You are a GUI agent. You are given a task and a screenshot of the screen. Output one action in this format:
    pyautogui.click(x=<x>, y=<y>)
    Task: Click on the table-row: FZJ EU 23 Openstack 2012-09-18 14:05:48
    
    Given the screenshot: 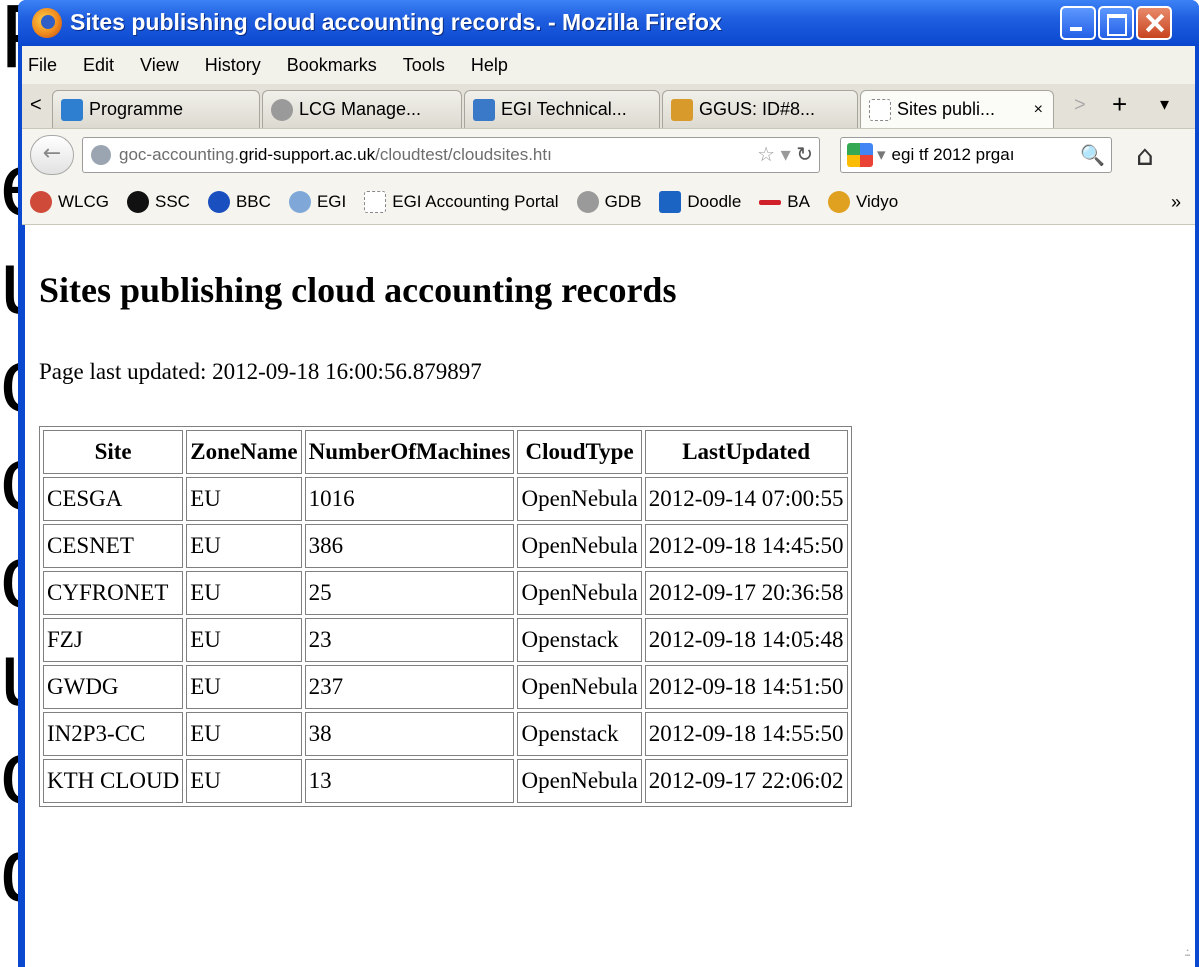 What is the action you would take?
    pyautogui.click(x=445, y=640)
    